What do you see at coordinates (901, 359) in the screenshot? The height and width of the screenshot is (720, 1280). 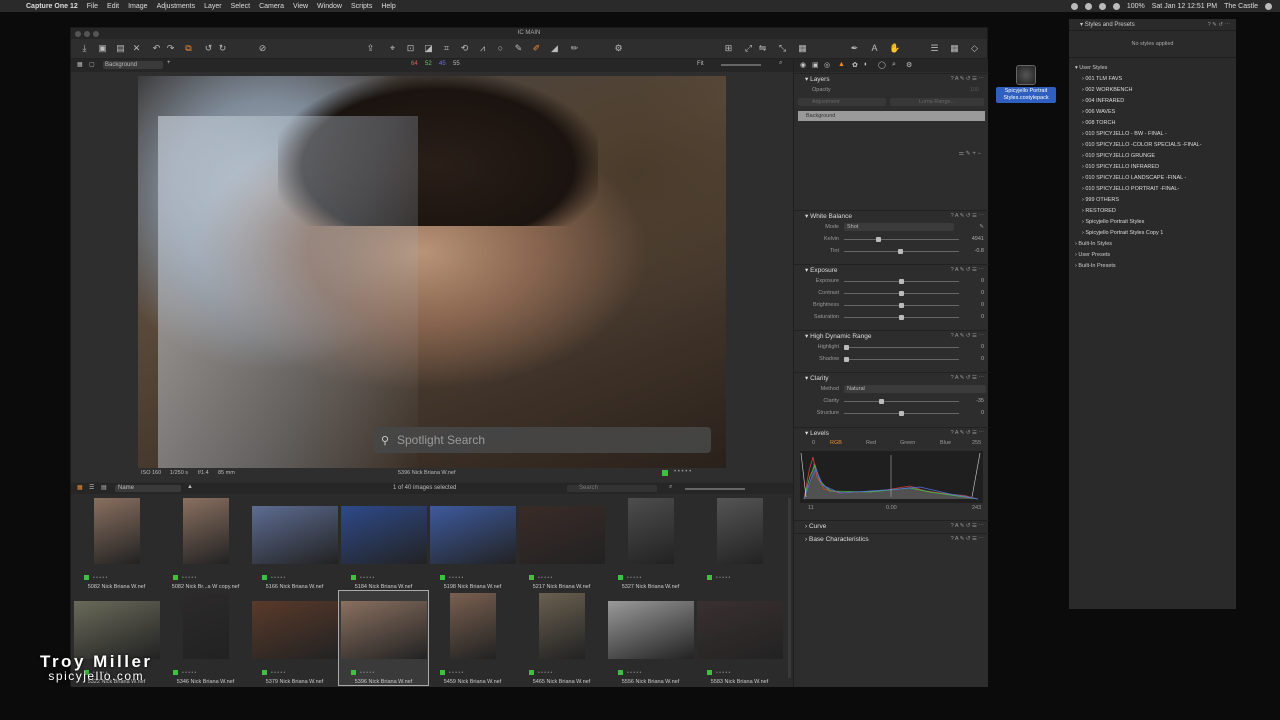 I see `shadow-slider` at bounding box center [901, 359].